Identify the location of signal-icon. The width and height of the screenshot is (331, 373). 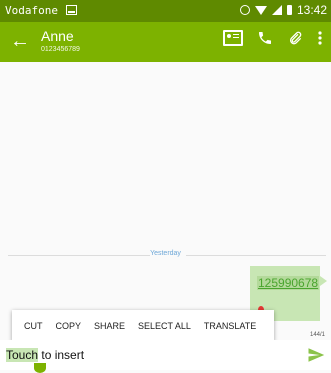
(276, 10).